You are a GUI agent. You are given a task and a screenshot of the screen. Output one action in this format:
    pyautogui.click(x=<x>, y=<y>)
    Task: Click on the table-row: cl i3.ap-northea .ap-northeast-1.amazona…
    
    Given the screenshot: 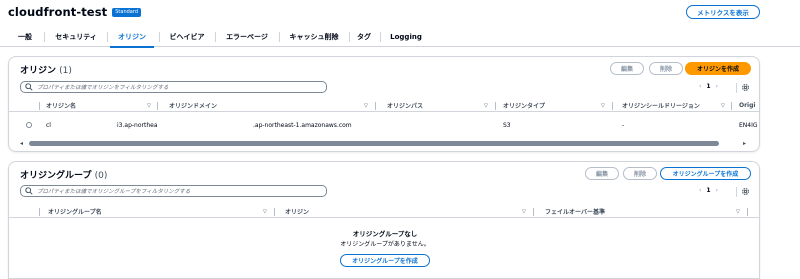 What is the action you would take?
    pyautogui.click(x=384, y=125)
    